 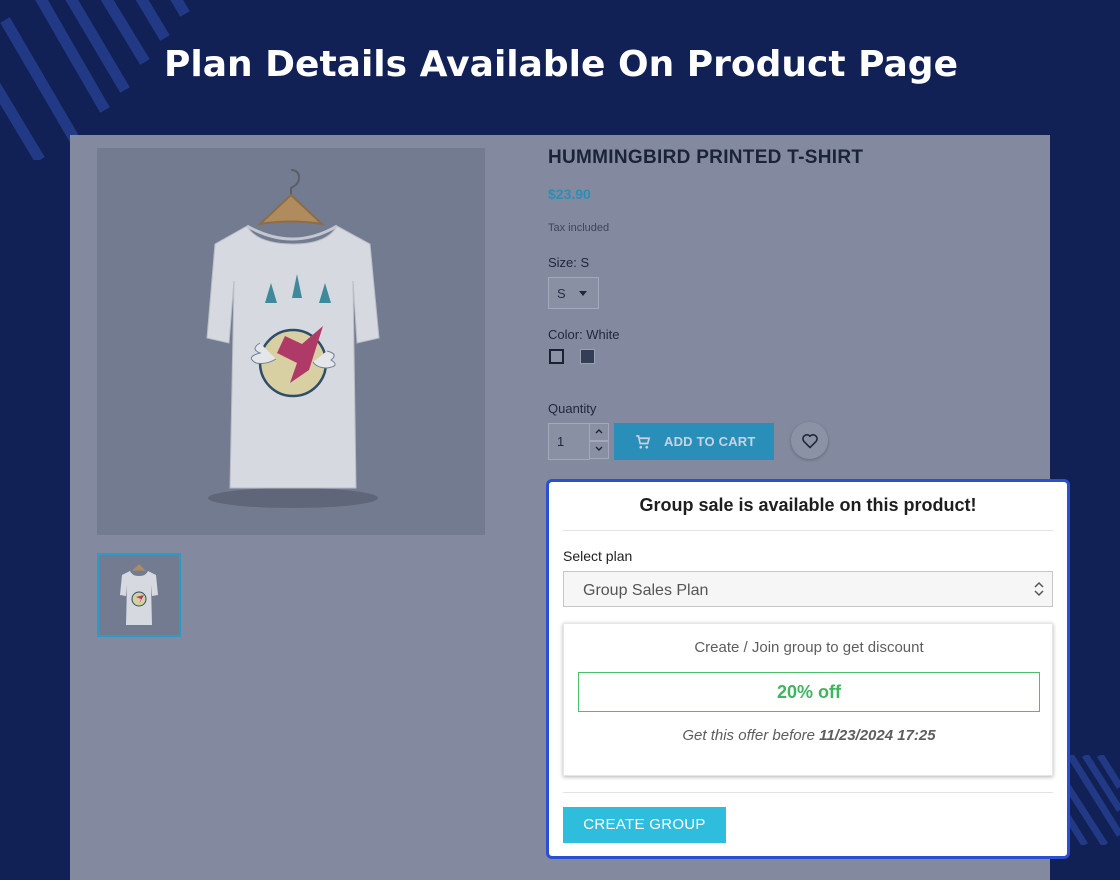 I want to click on size-selected-value: S, so click(x=561, y=293).